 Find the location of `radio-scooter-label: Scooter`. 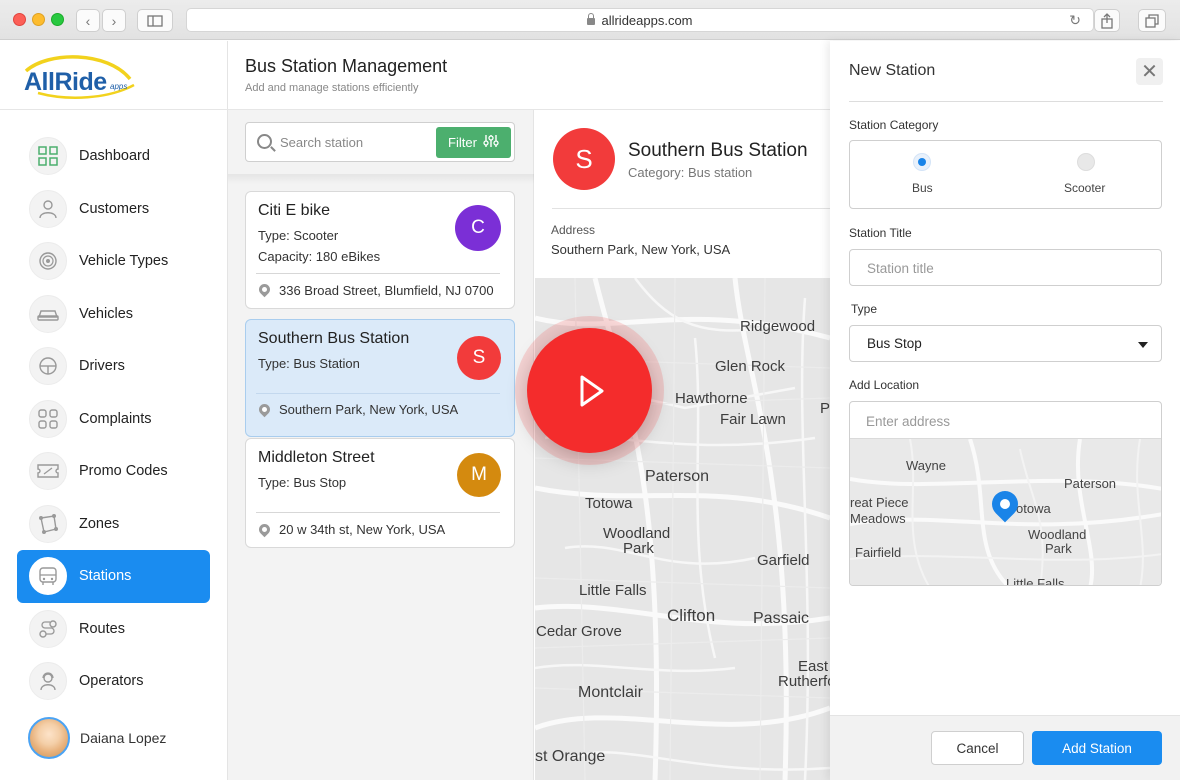

radio-scooter-label: Scooter is located at coordinates (1085, 188).